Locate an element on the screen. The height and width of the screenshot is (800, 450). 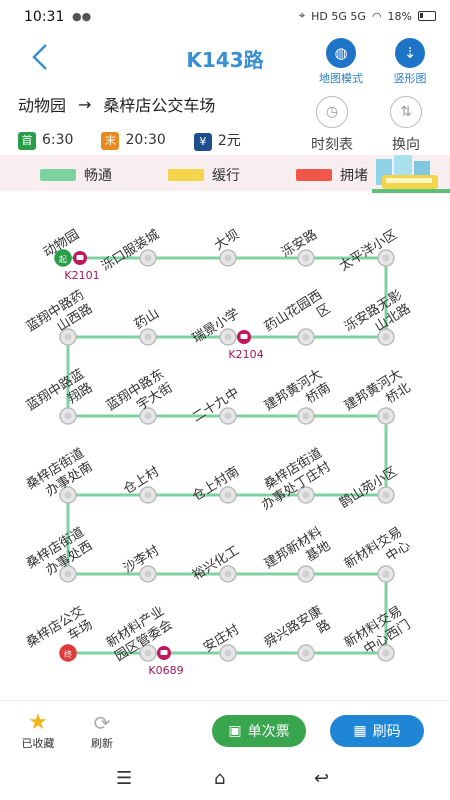
refresh-label: 刷新 is located at coordinates (102, 743).